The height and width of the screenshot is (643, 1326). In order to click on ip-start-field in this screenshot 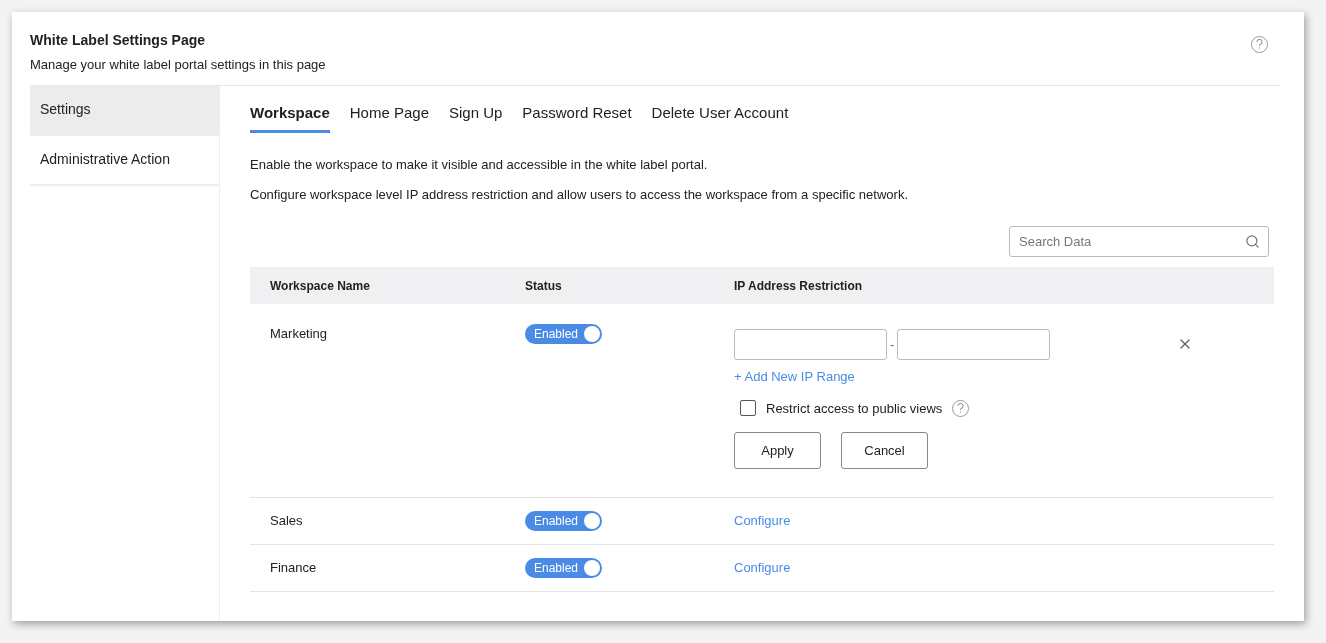, I will do `click(810, 344)`.